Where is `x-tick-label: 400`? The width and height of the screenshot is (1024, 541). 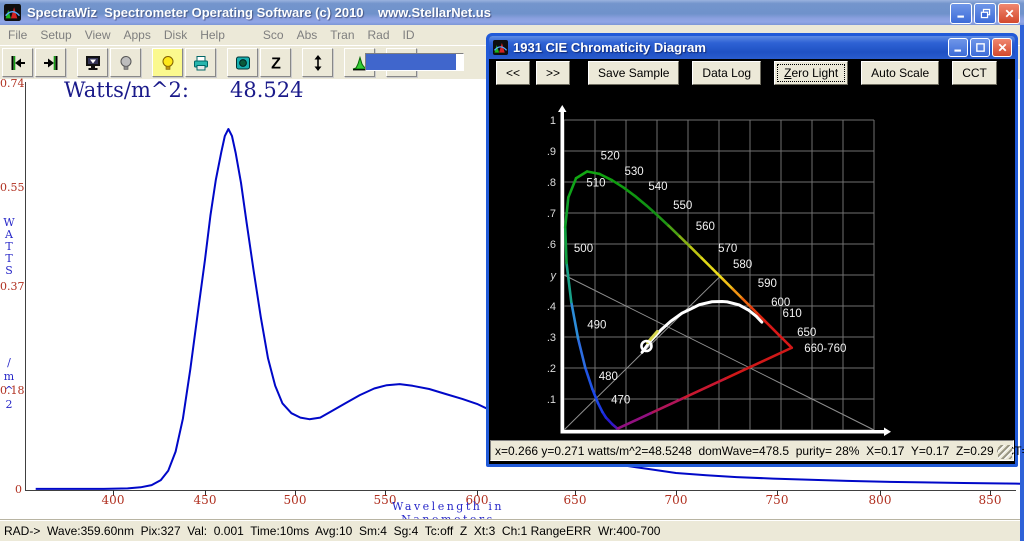 x-tick-label: 400 is located at coordinates (113, 500).